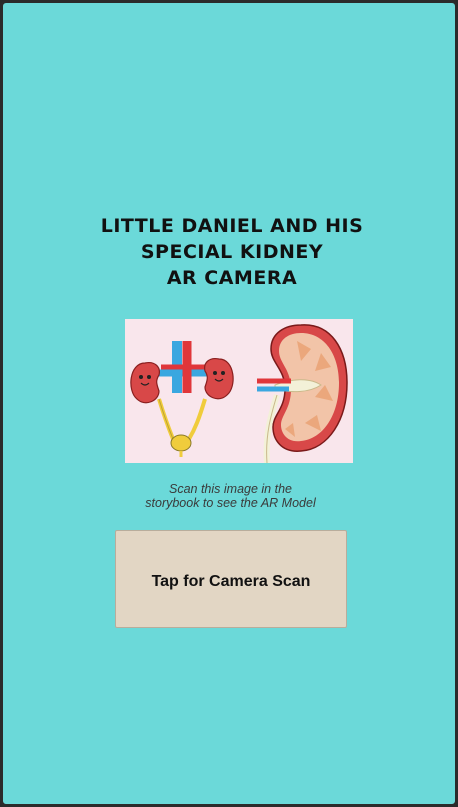 This screenshot has height=807, width=458. What do you see at coordinates (232, 226) in the screenshot?
I see `title-line-1: Little Daniel and his` at bounding box center [232, 226].